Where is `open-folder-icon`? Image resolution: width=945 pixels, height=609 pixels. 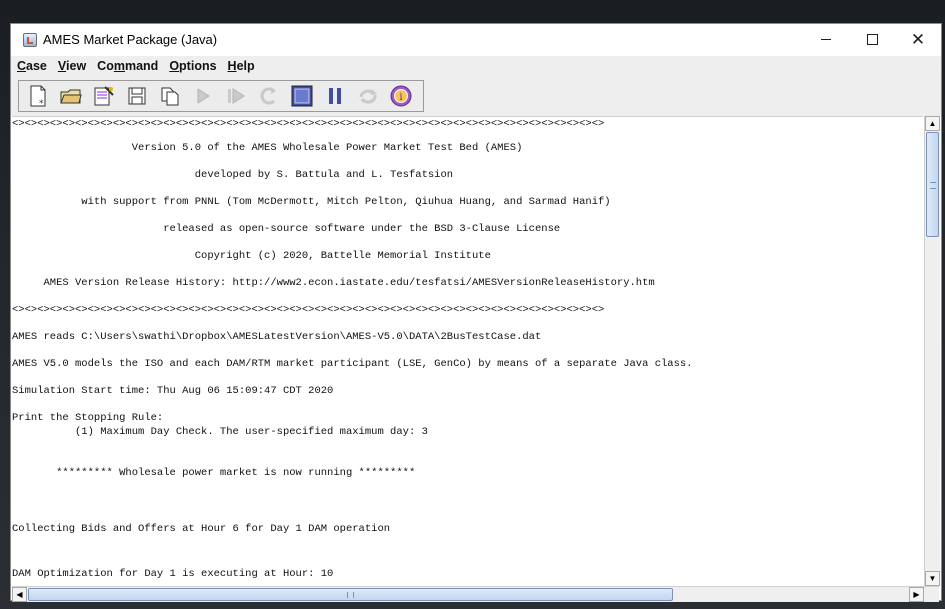 open-folder-icon is located at coordinates (71, 96).